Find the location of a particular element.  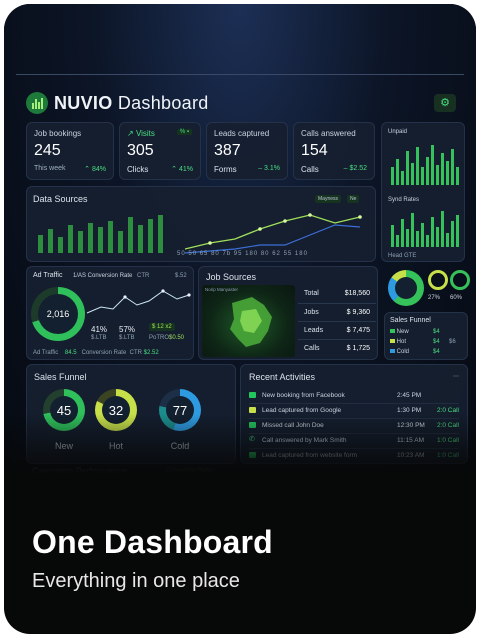

kpi-delta: – 3.1% is located at coordinates (269, 168).